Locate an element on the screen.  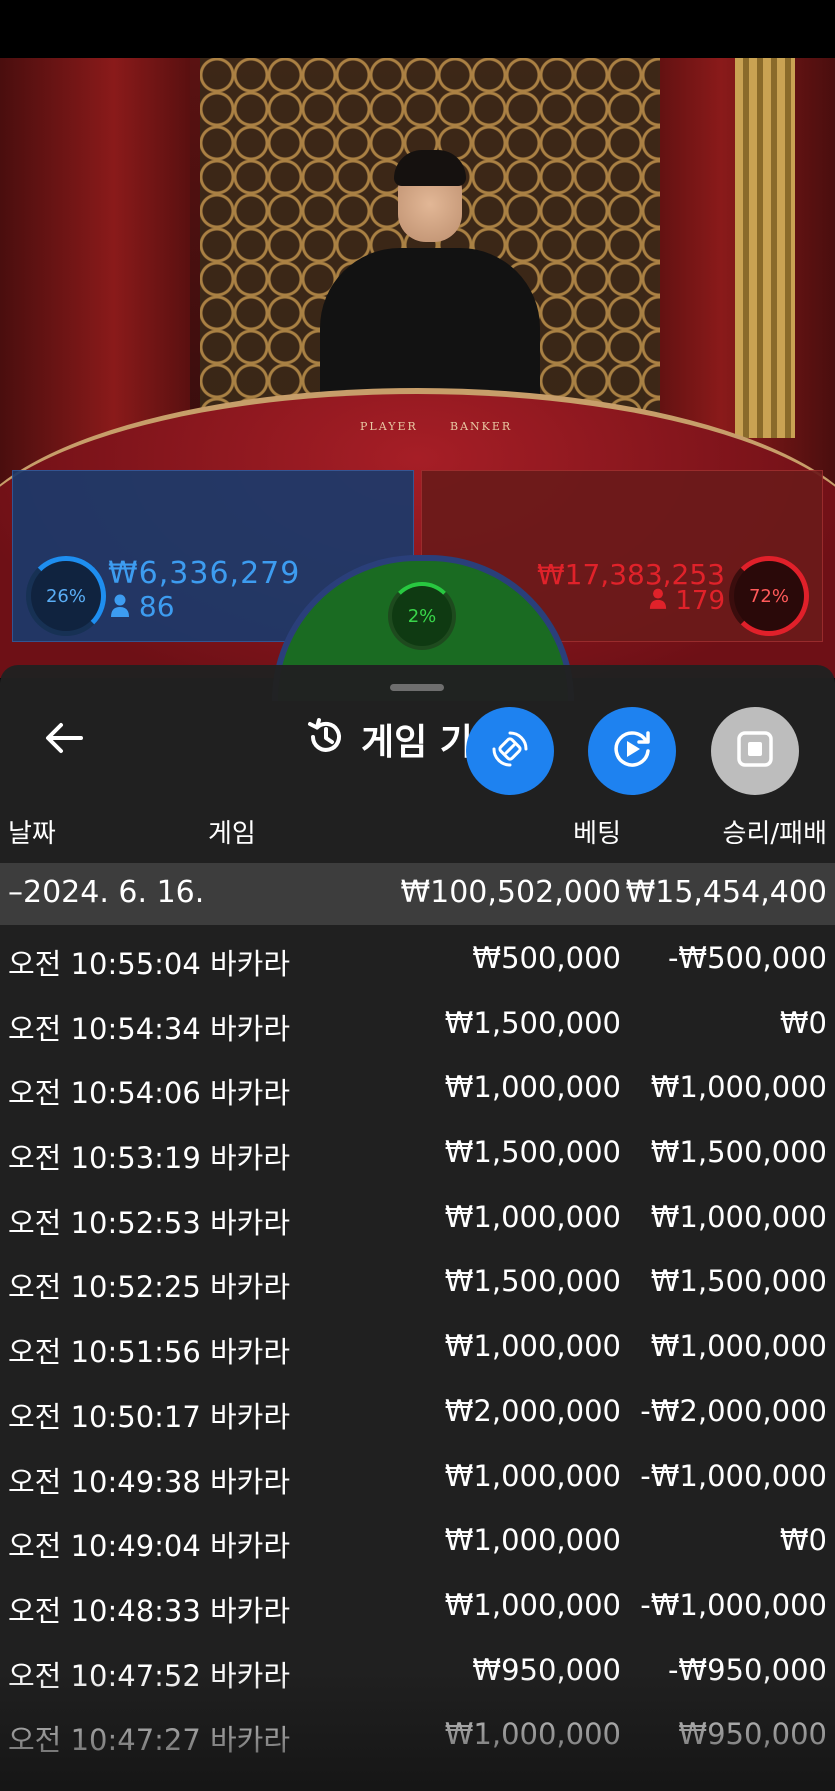
table-row: 오전 10:54:34 바카라 ₩1,500,000 ₩0 is located at coordinates (417, 1024).